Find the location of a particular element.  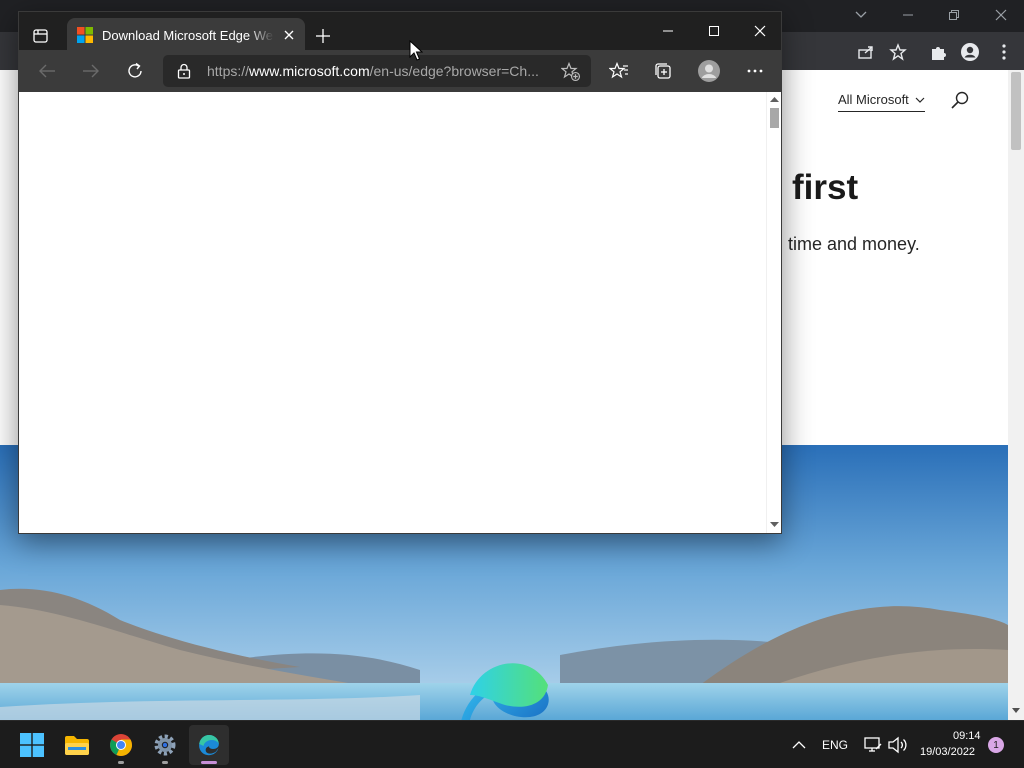

chrome-icon is located at coordinates (121, 745).